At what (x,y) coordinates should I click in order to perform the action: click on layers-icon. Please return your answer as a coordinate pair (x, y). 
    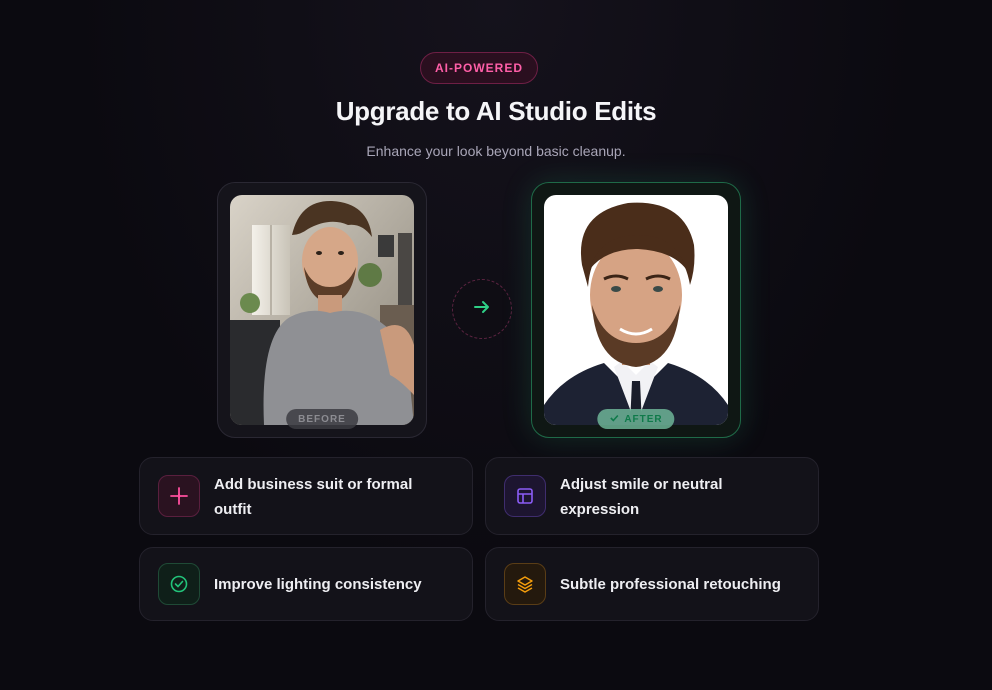
    Looking at the image, I should click on (525, 584).